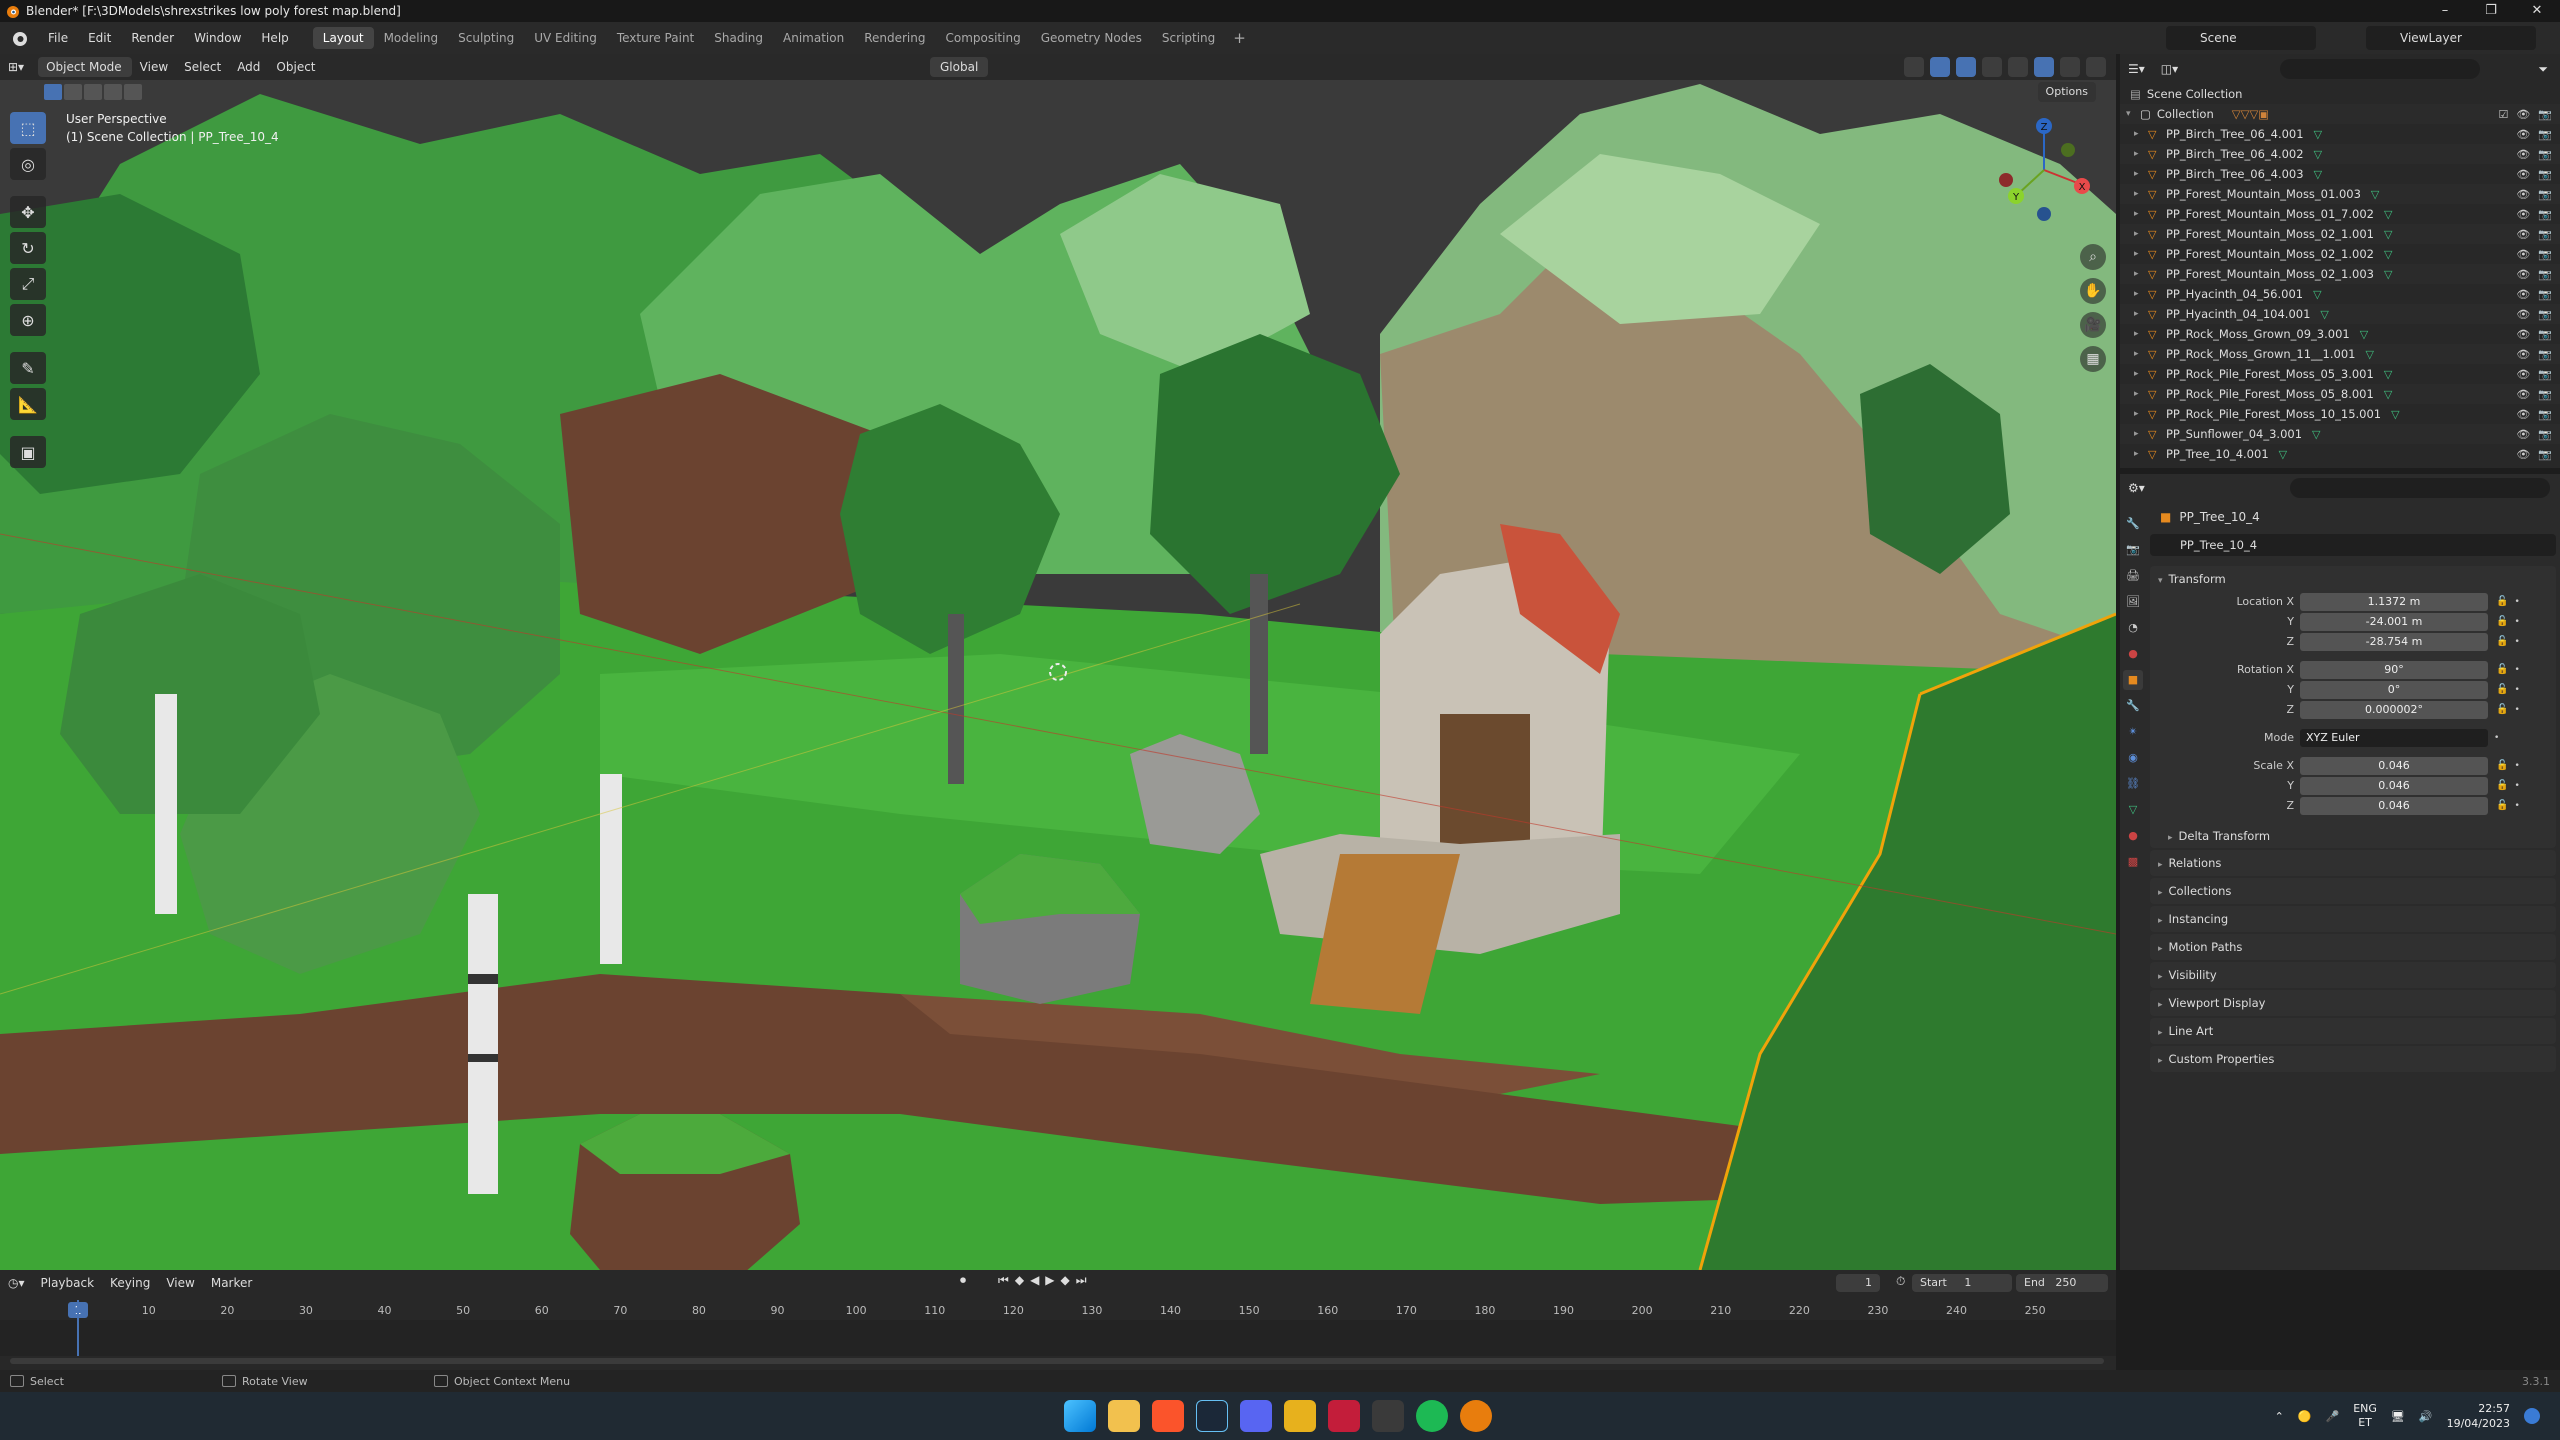  Describe the element at coordinates (2445, 11) in the screenshot. I see `minimize-button: –` at that location.